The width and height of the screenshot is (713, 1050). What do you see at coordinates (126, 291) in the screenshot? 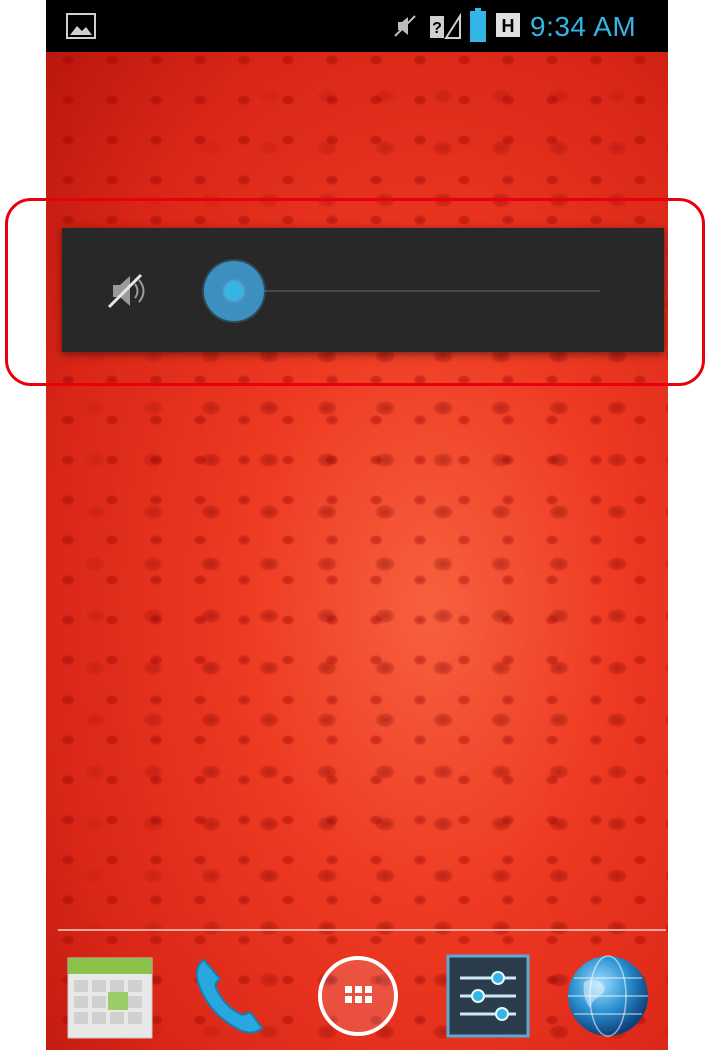
I see `speaker-mute-icon` at bounding box center [126, 291].